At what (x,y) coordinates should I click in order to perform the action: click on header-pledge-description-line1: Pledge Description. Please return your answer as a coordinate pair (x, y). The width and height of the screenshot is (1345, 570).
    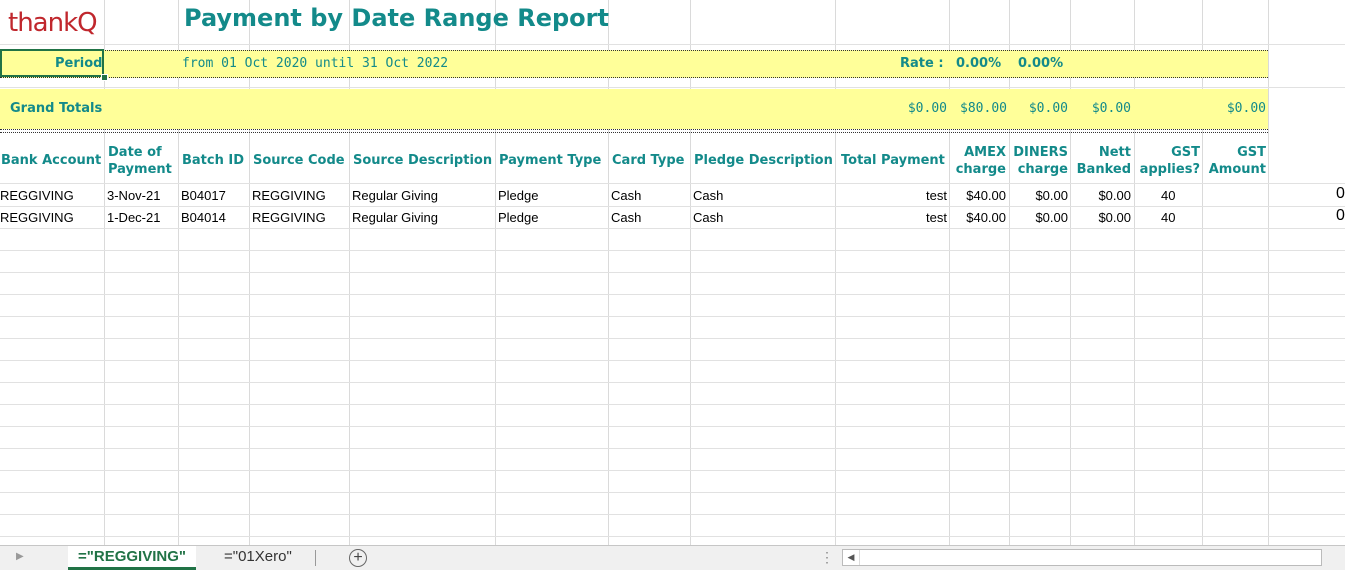
    Looking at the image, I should click on (763, 160).